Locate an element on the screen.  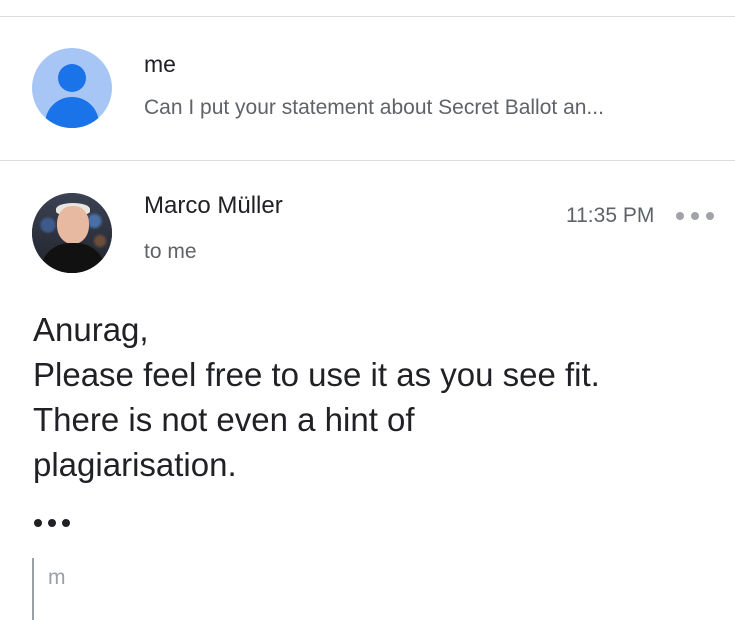
quoted-text-bar is located at coordinates (33, 589).